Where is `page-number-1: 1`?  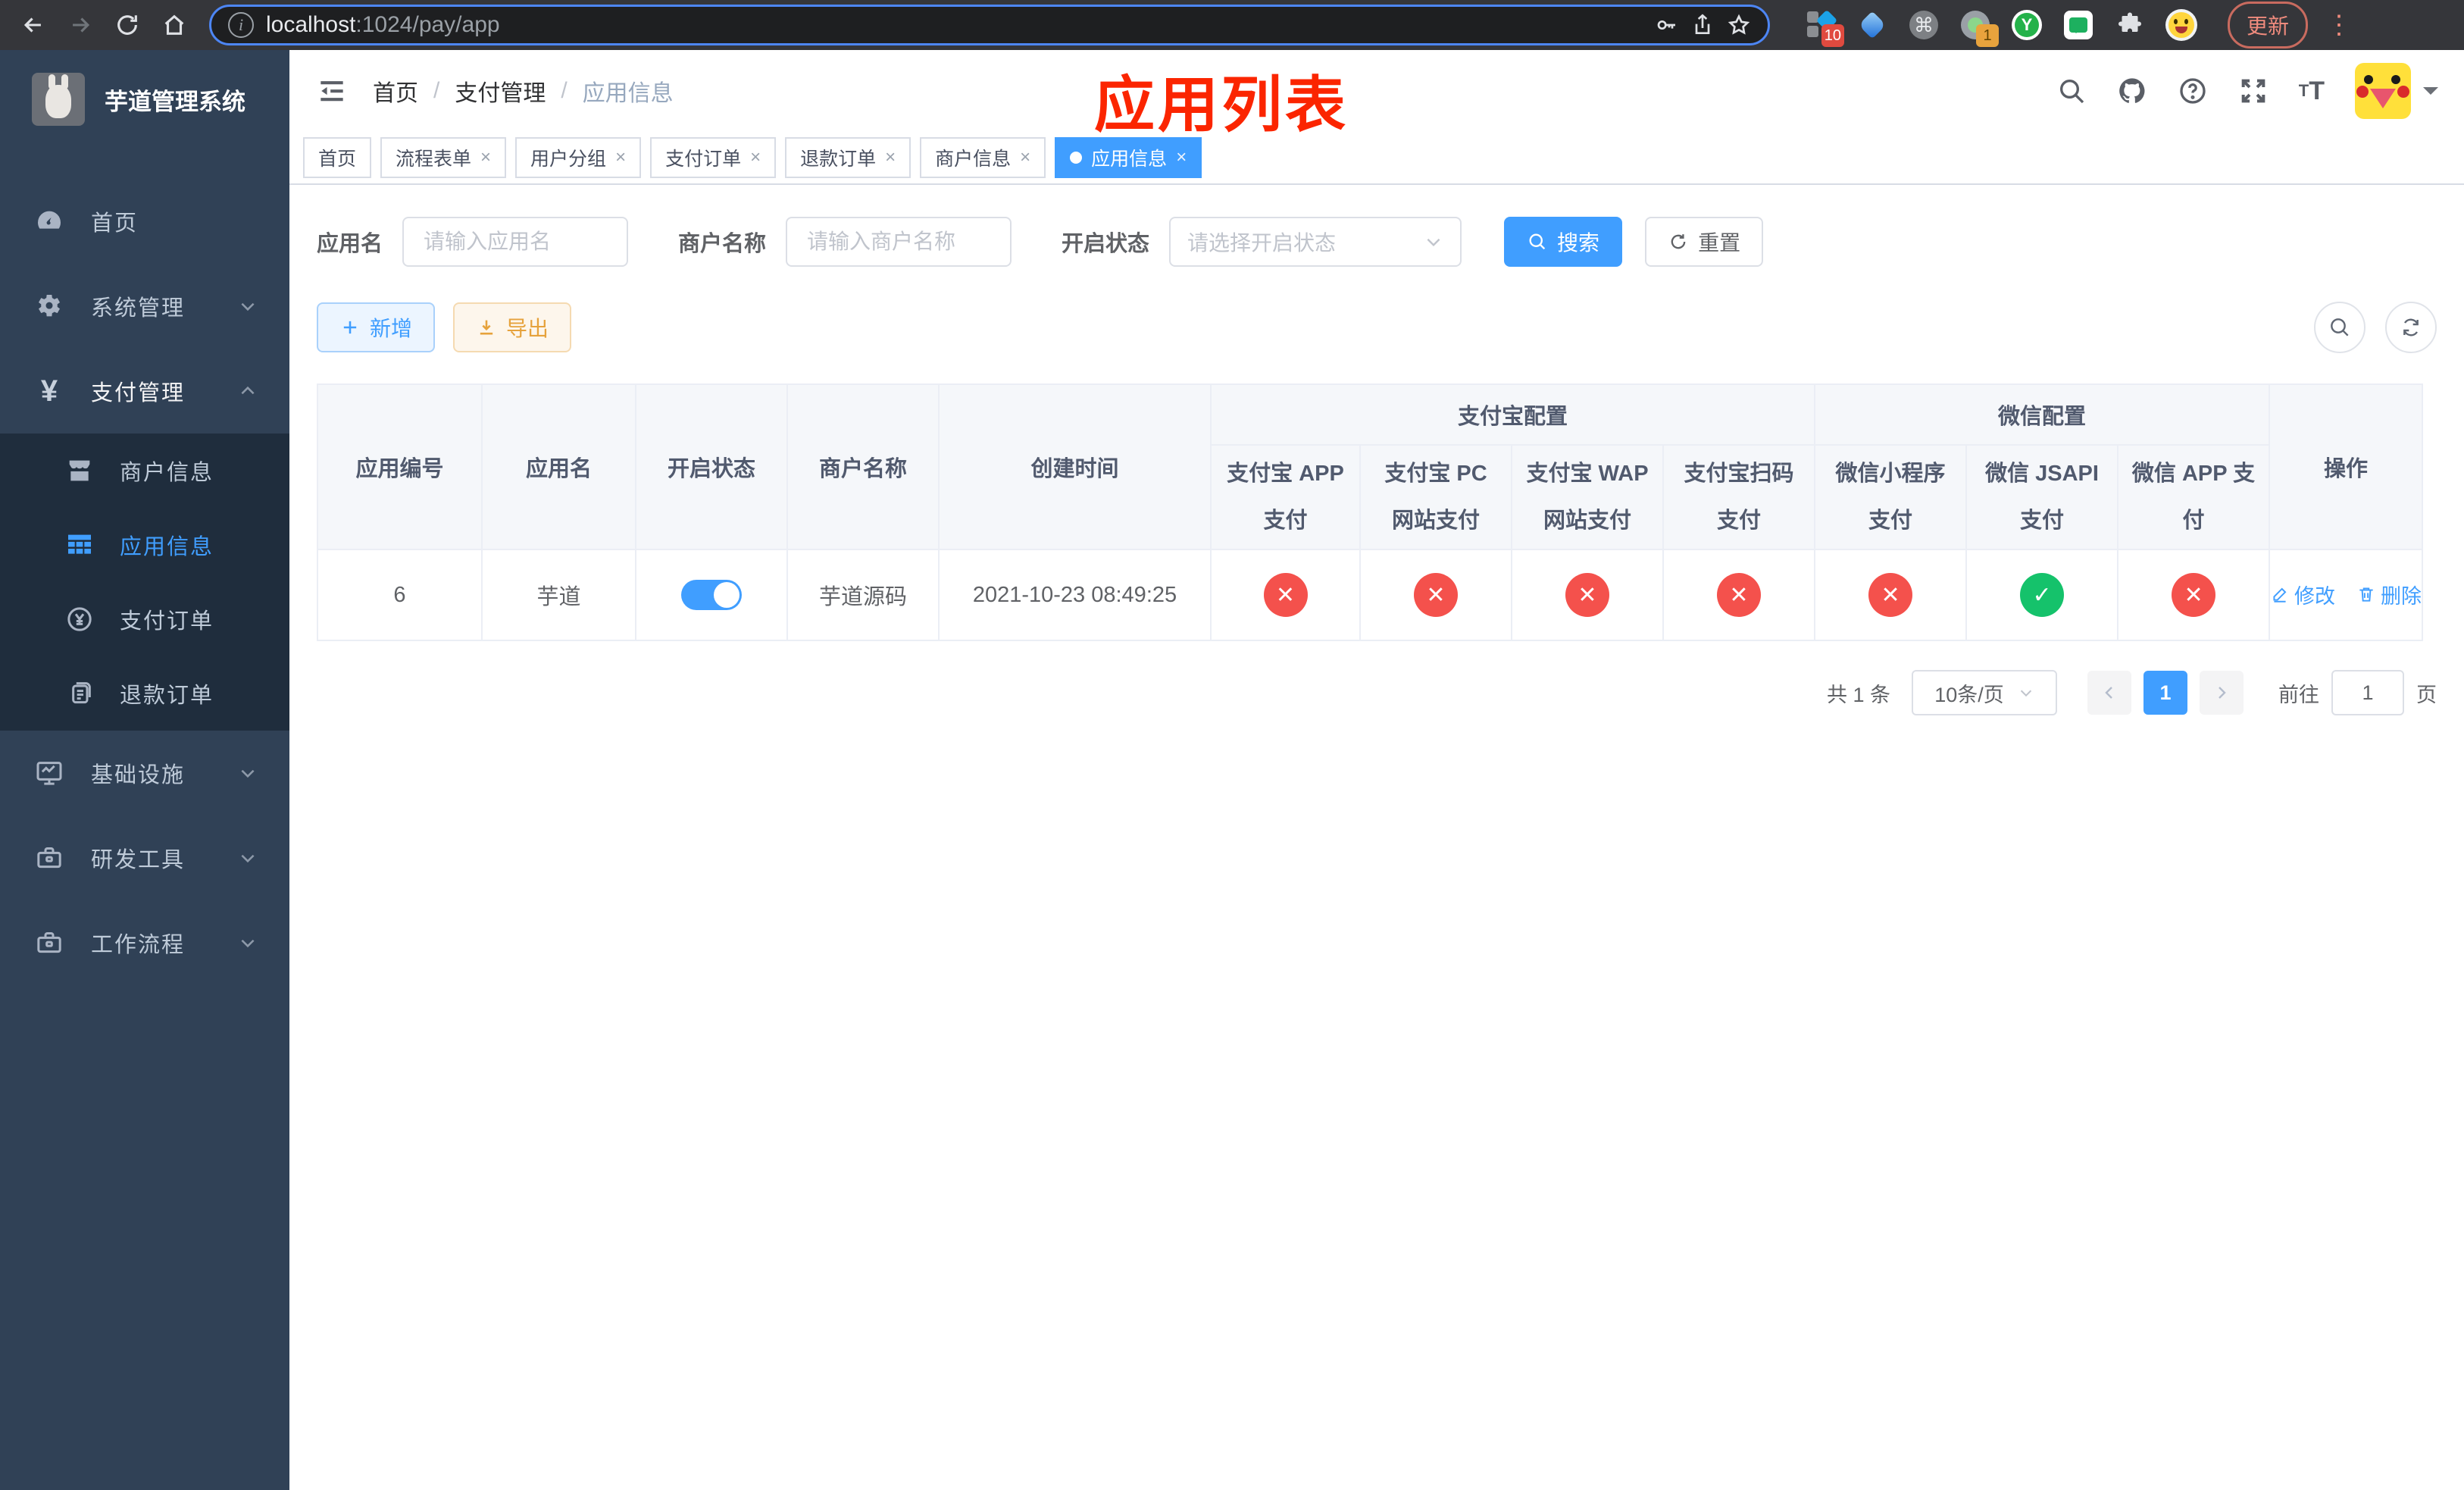 page-number-1: 1 is located at coordinates (2165, 693).